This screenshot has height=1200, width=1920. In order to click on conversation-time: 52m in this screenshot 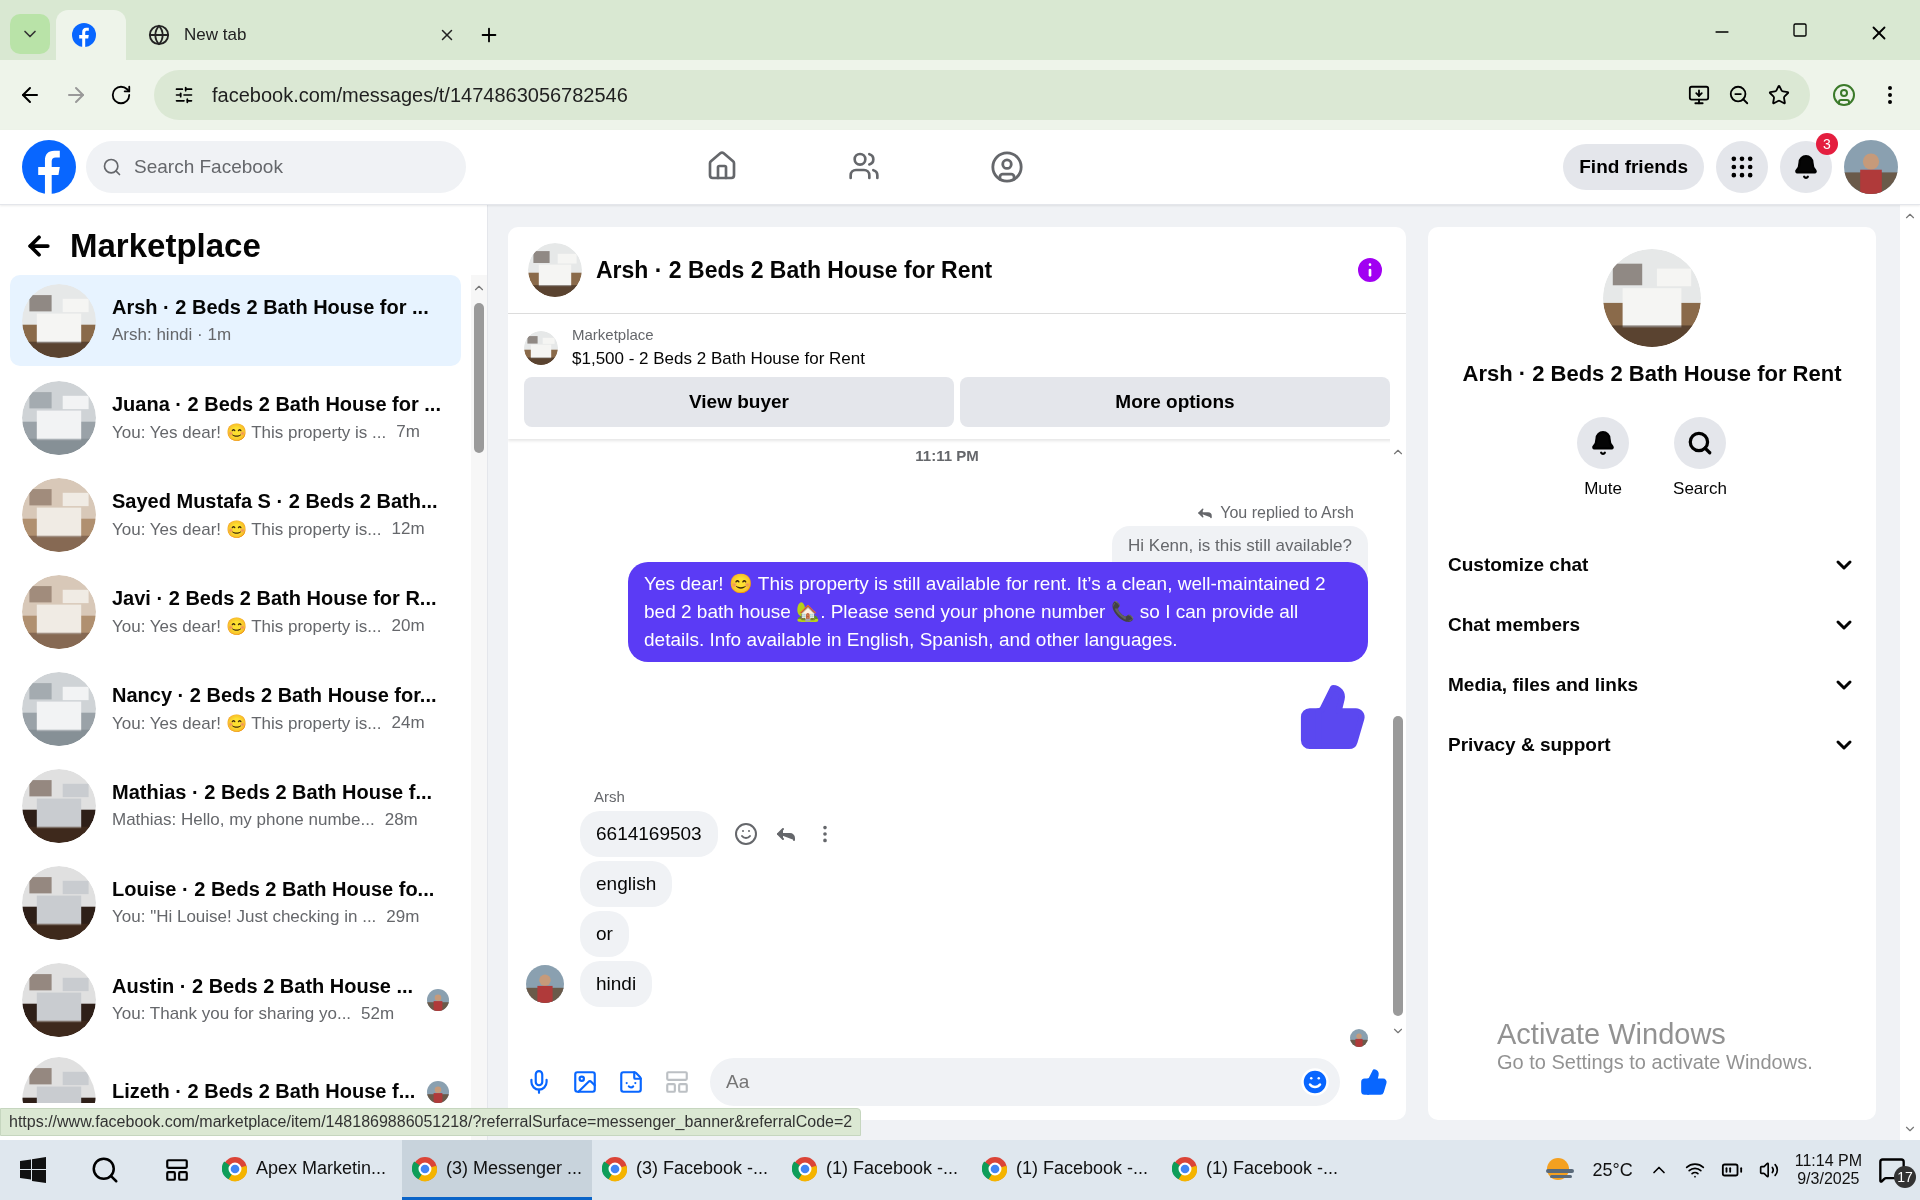, I will do `click(378, 1014)`.